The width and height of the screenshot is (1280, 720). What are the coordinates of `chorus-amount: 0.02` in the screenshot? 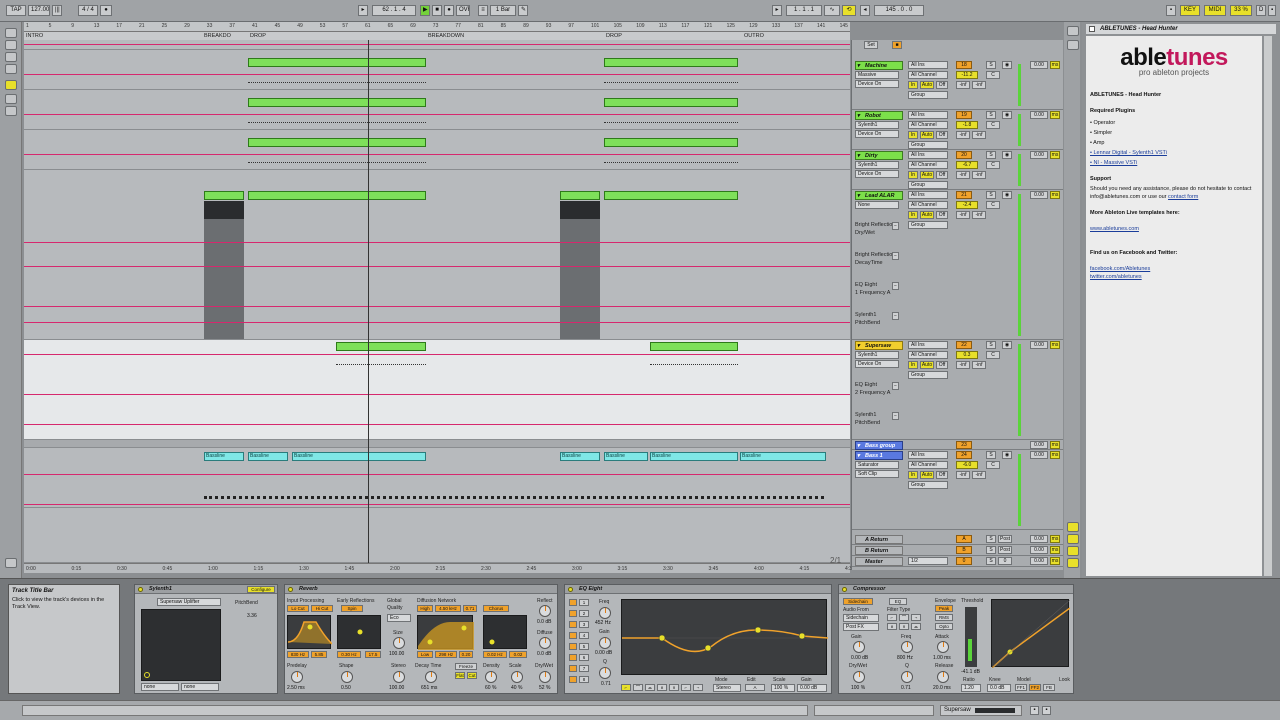 It's located at (518, 654).